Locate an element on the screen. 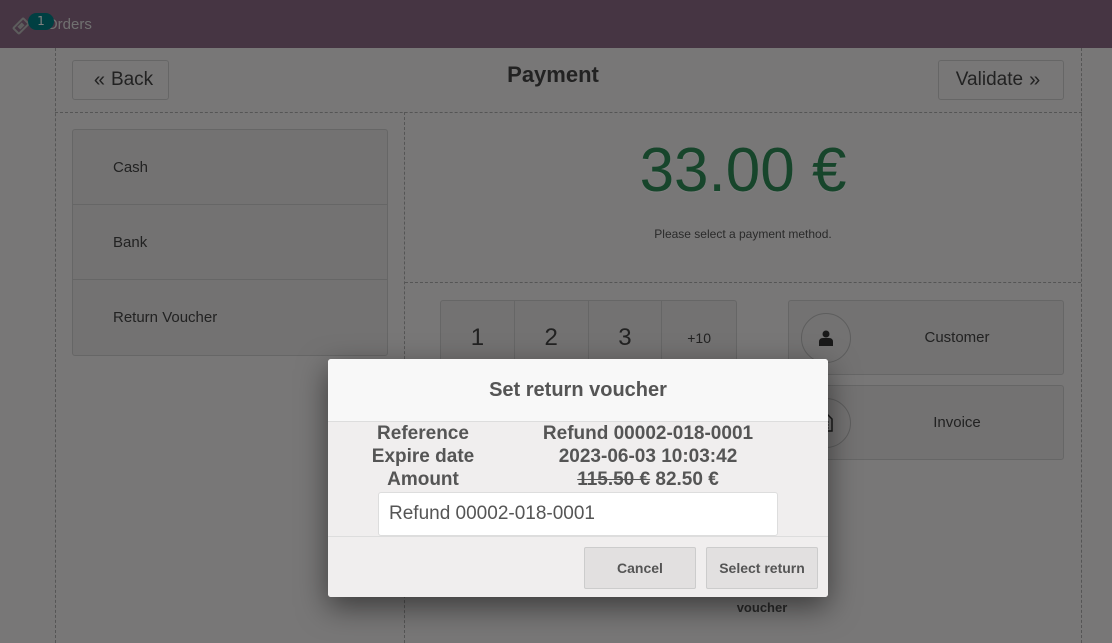 The width and height of the screenshot is (1112, 643). reference-value: Refund 00002-018-0001 is located at coordinates (648, 433).